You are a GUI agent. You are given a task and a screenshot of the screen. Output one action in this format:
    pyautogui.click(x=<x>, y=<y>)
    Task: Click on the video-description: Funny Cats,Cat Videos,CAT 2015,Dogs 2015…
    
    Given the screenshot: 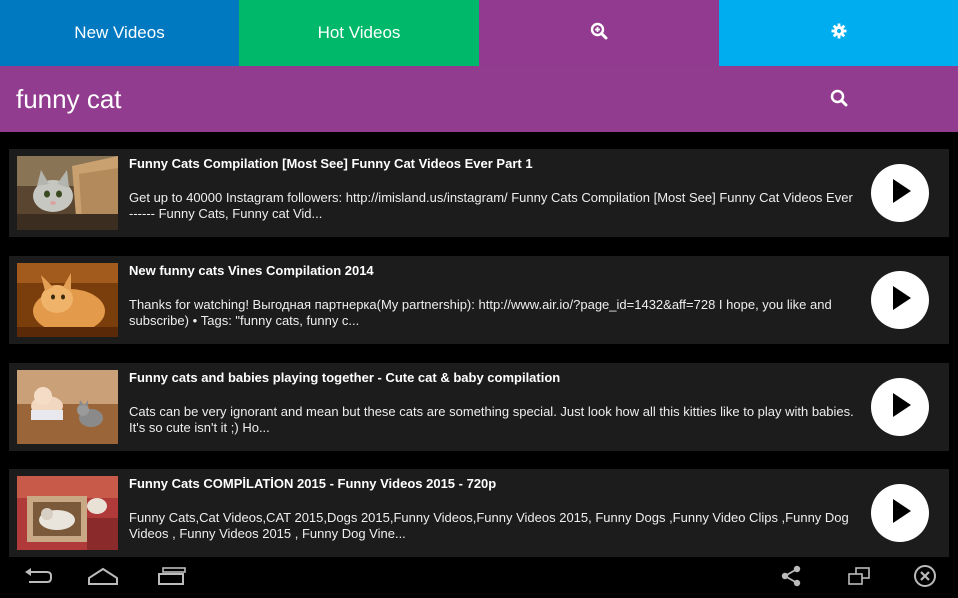 What is the action you would take?
    pyautogui.click(x=489, y=525)
    